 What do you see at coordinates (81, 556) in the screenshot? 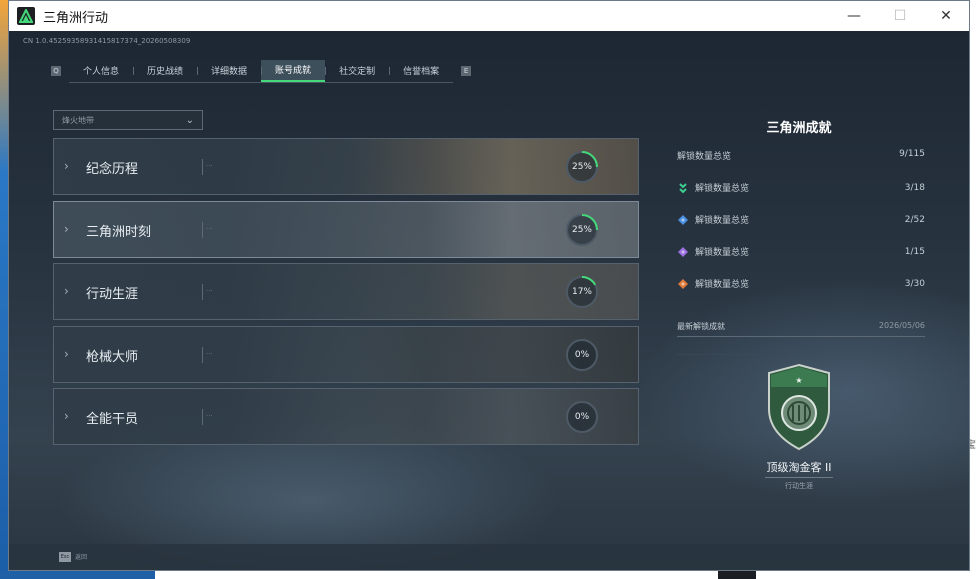
I see `back-label: 返回` at bounding box center [81, 556].